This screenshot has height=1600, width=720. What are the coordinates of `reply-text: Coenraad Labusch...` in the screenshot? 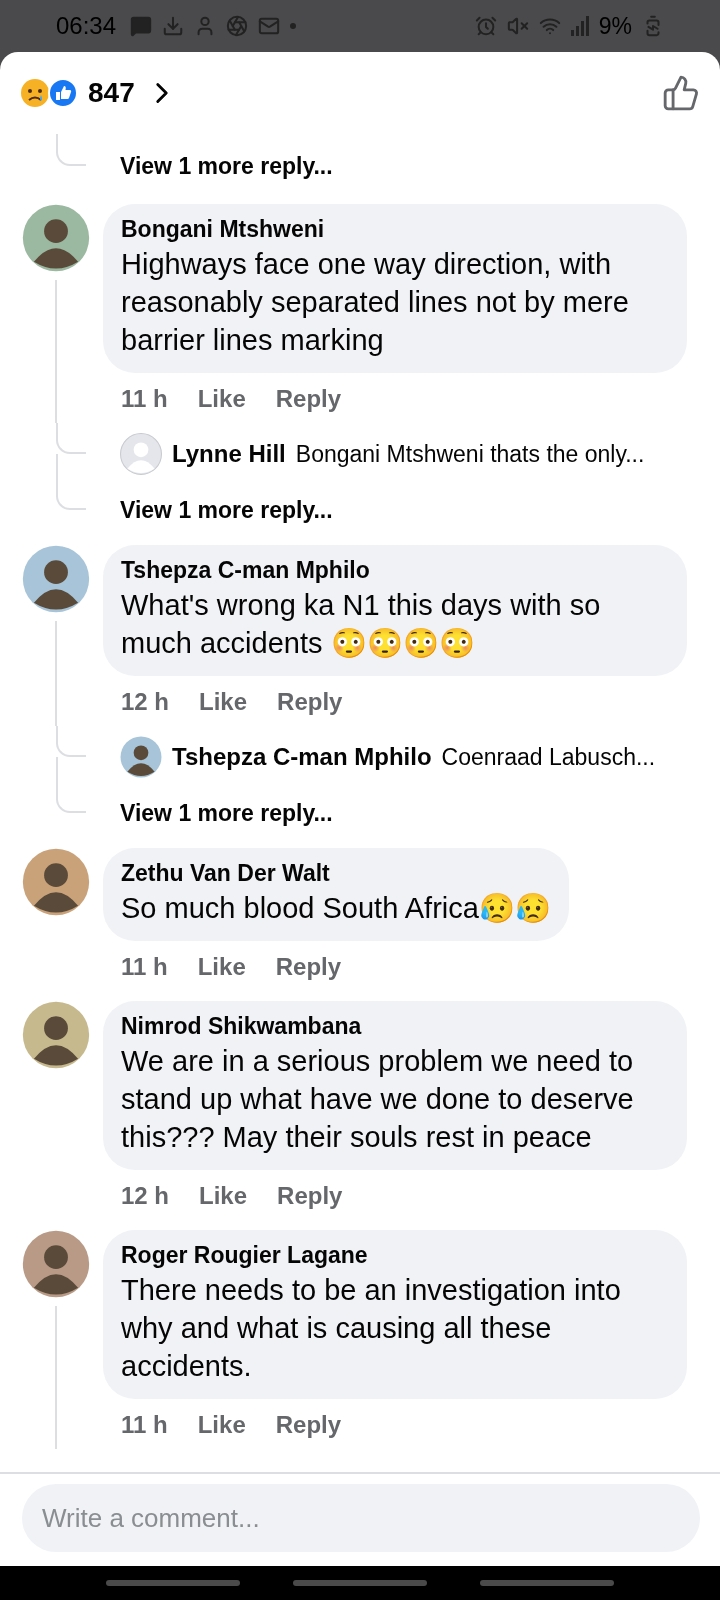 It's located at (548, 757).